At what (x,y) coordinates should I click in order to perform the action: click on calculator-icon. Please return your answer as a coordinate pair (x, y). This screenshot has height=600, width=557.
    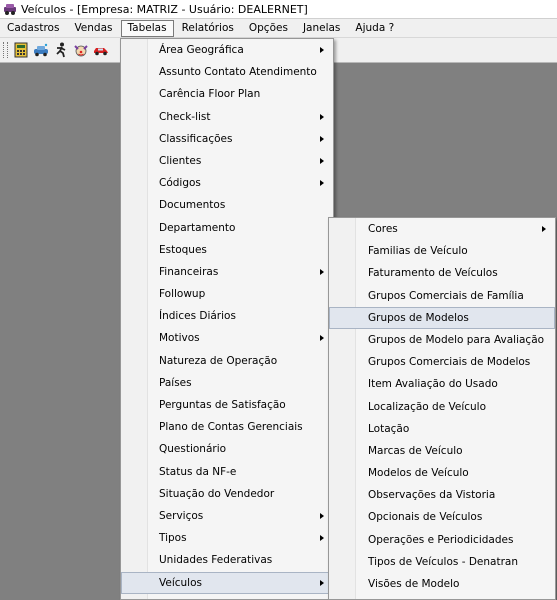
    Looking at the image, I should click on (21, 50).